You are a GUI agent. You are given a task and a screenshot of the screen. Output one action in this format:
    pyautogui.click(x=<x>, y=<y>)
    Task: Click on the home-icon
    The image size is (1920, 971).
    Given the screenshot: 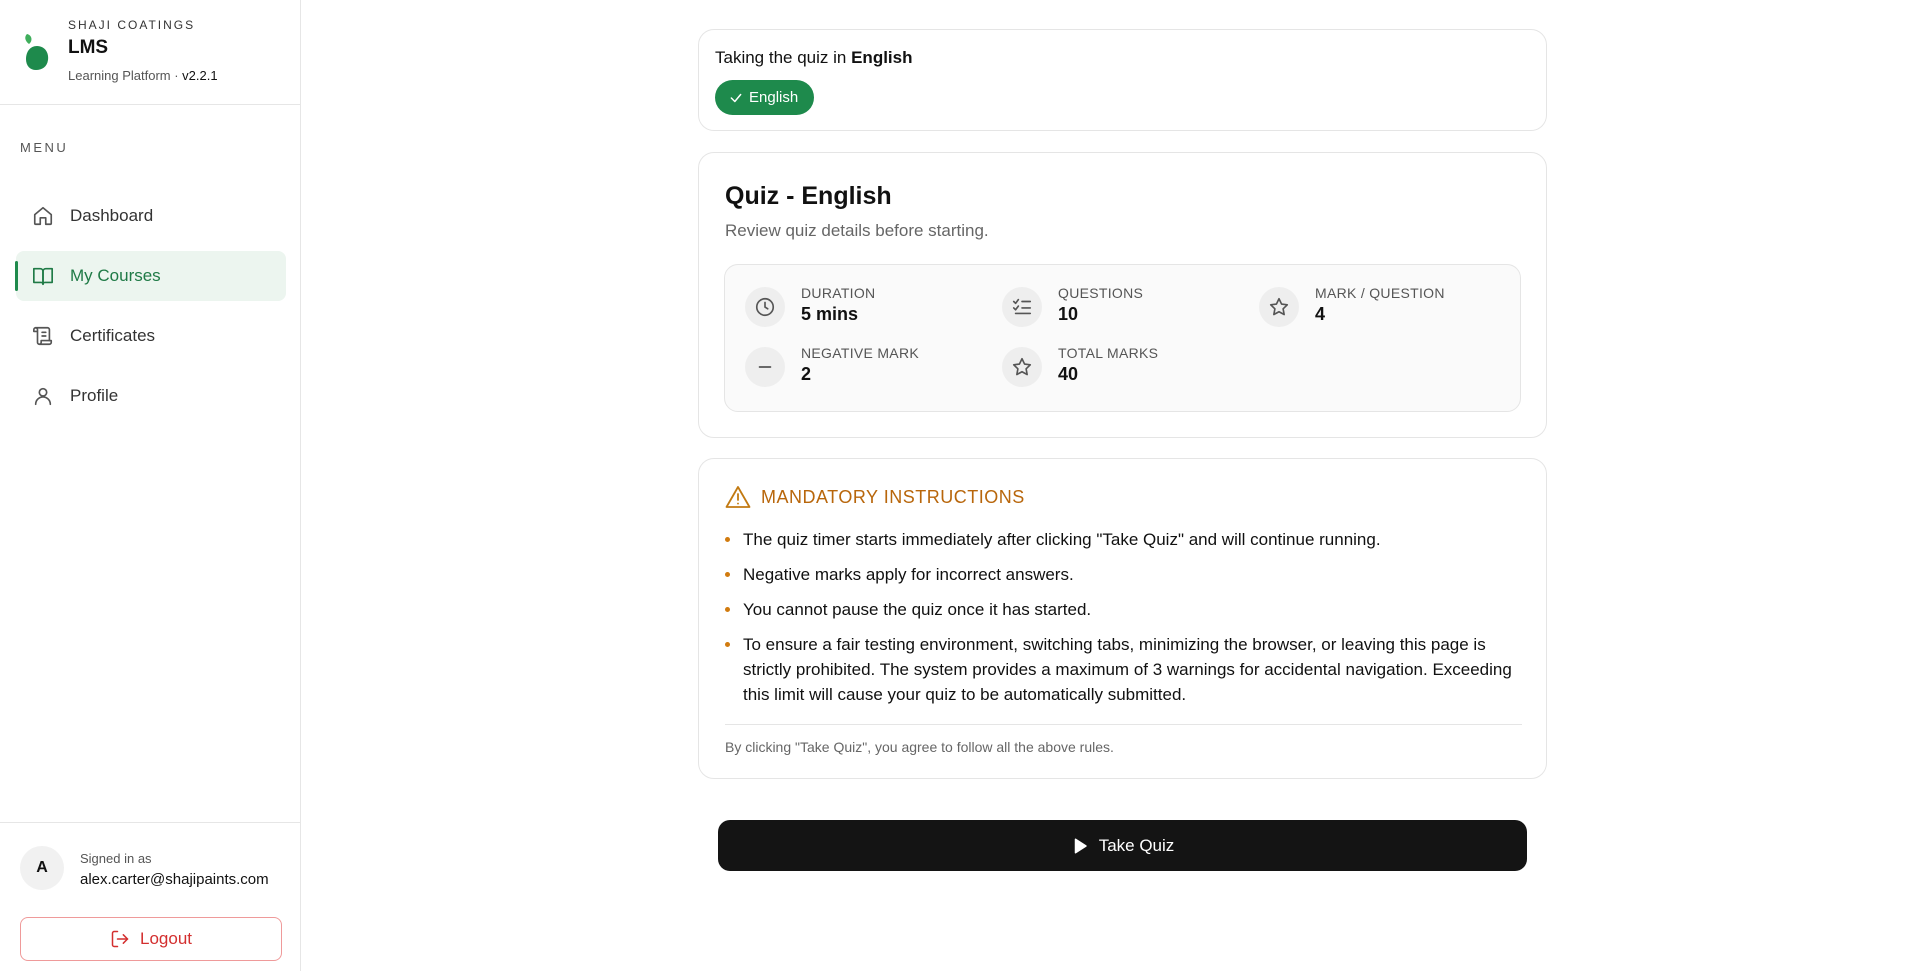 What is the action you would take?
    pyautogui.click(x=43, y=216)
    